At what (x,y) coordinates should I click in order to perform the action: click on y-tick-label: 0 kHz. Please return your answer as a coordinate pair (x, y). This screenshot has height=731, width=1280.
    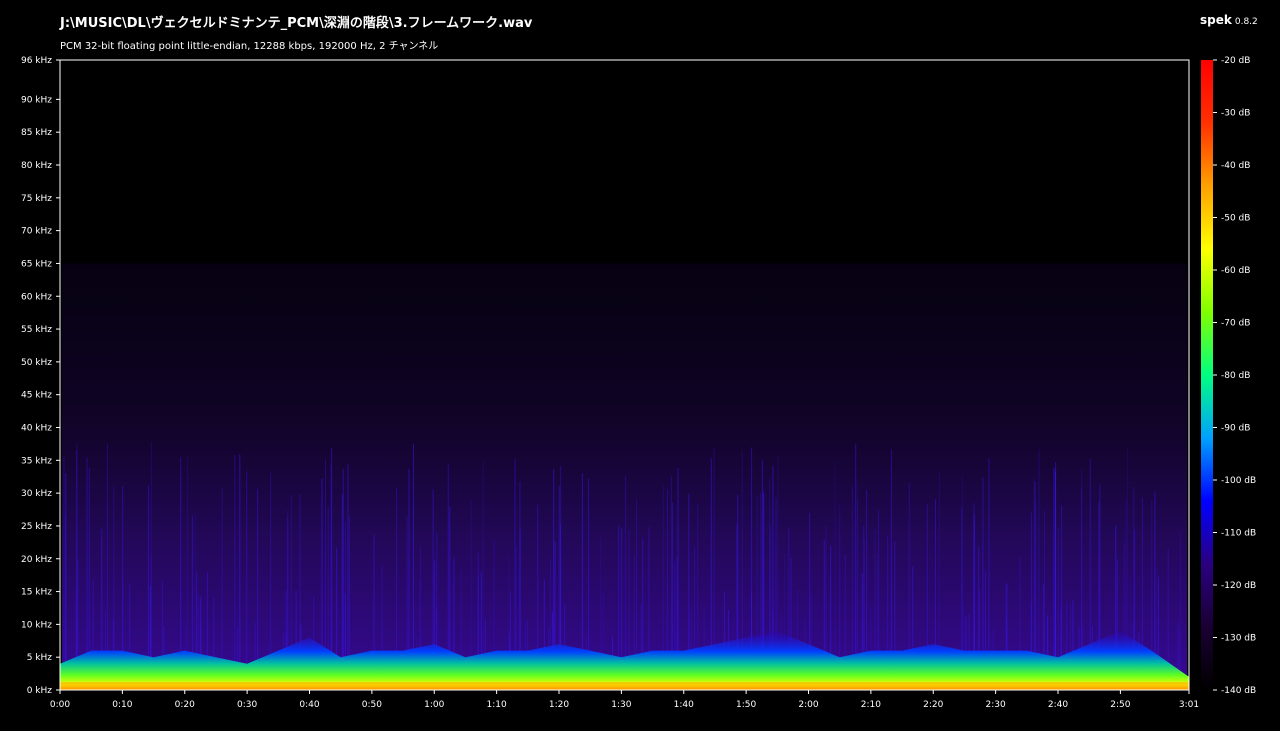
    Looking at the image, I should click on (40, 691).